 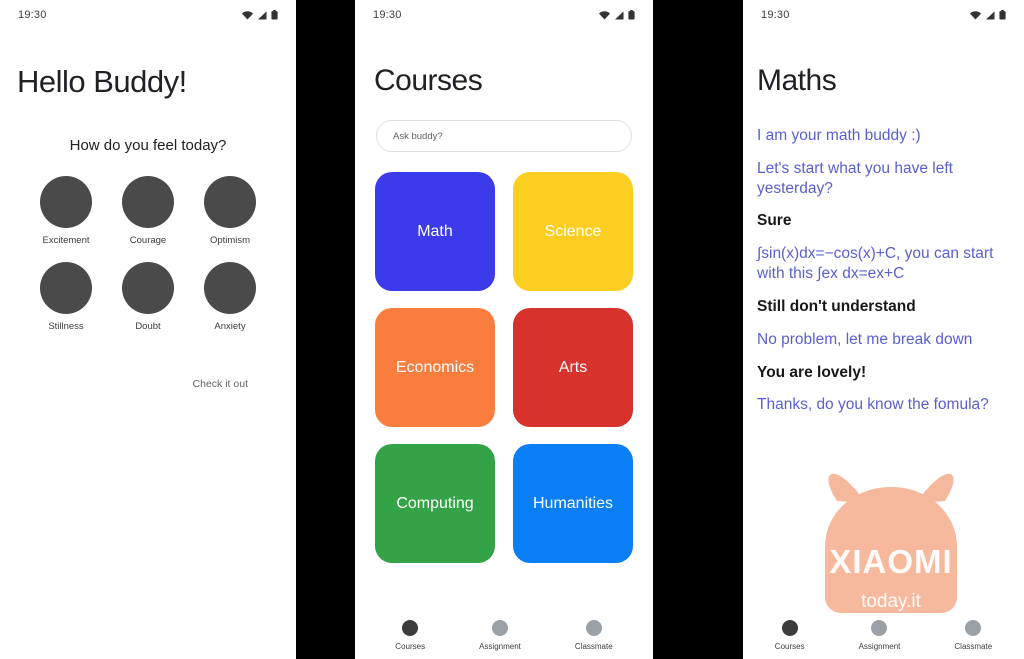 I want to click on course-tile-economics: Economics, so click(x=435, y=367).